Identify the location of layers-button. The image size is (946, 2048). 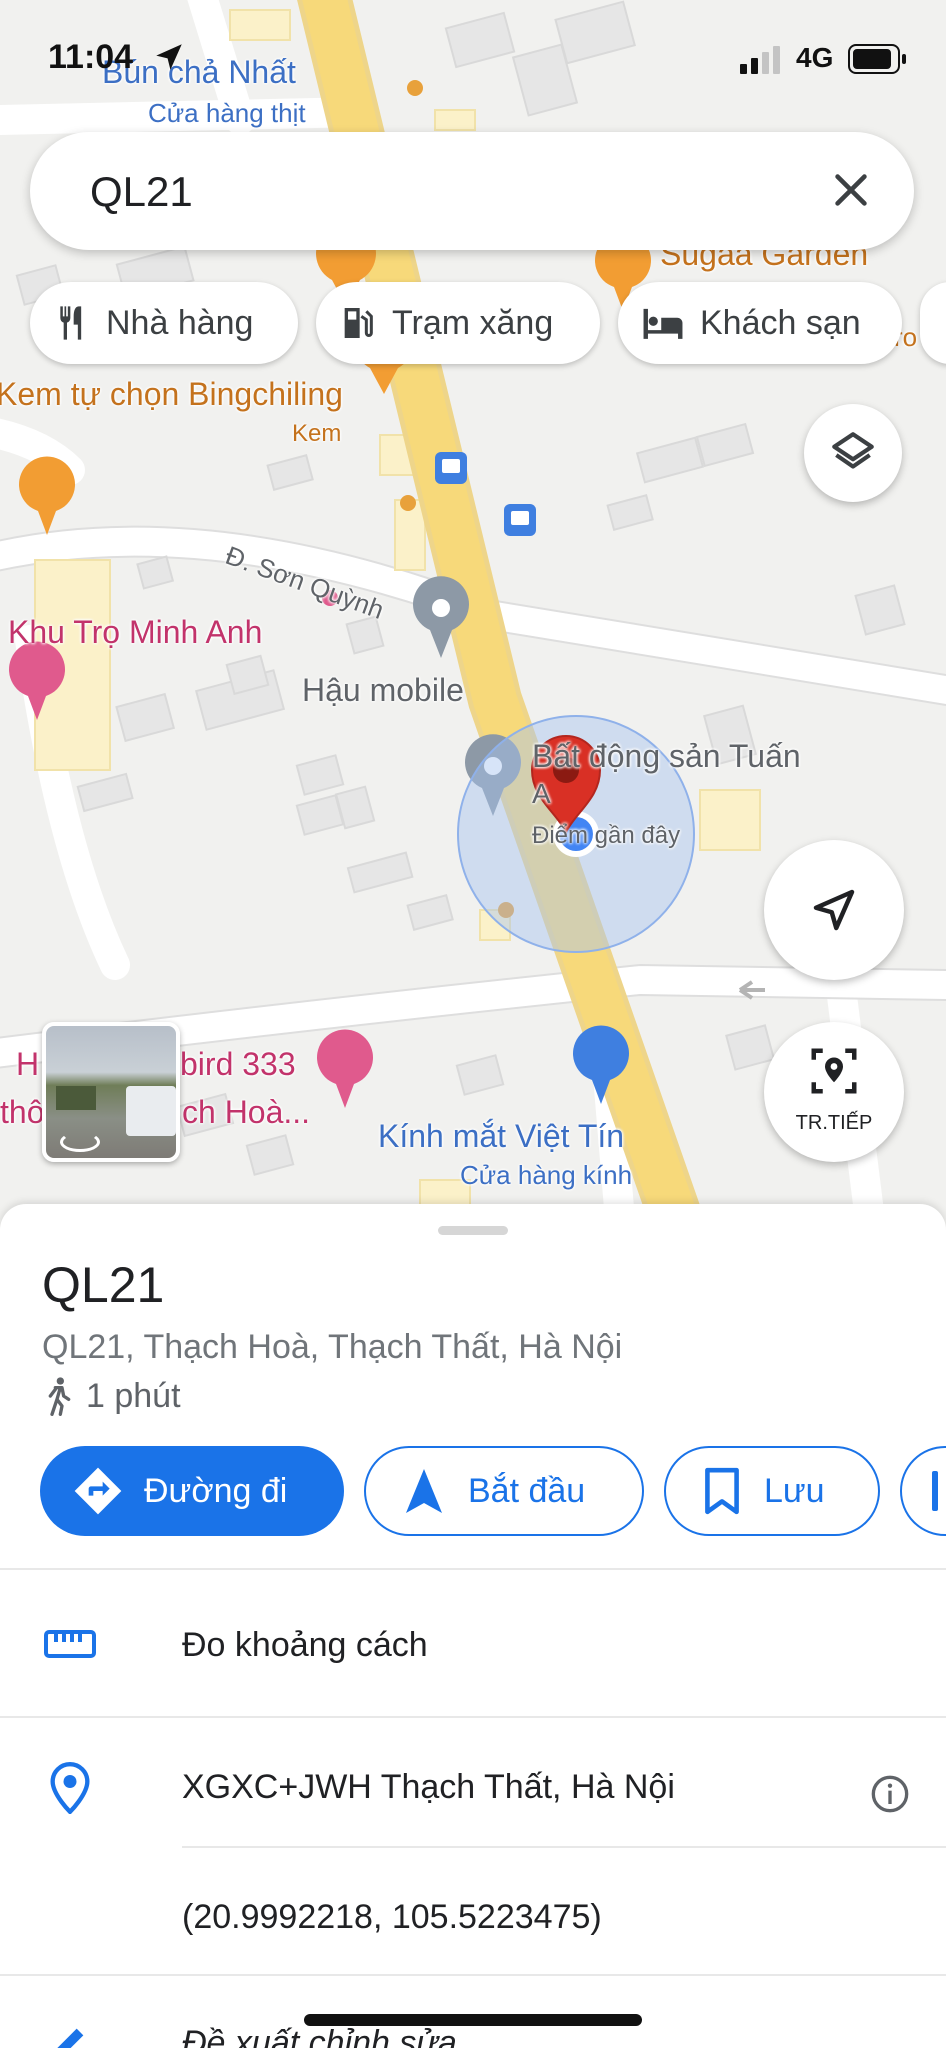
(853, 453).